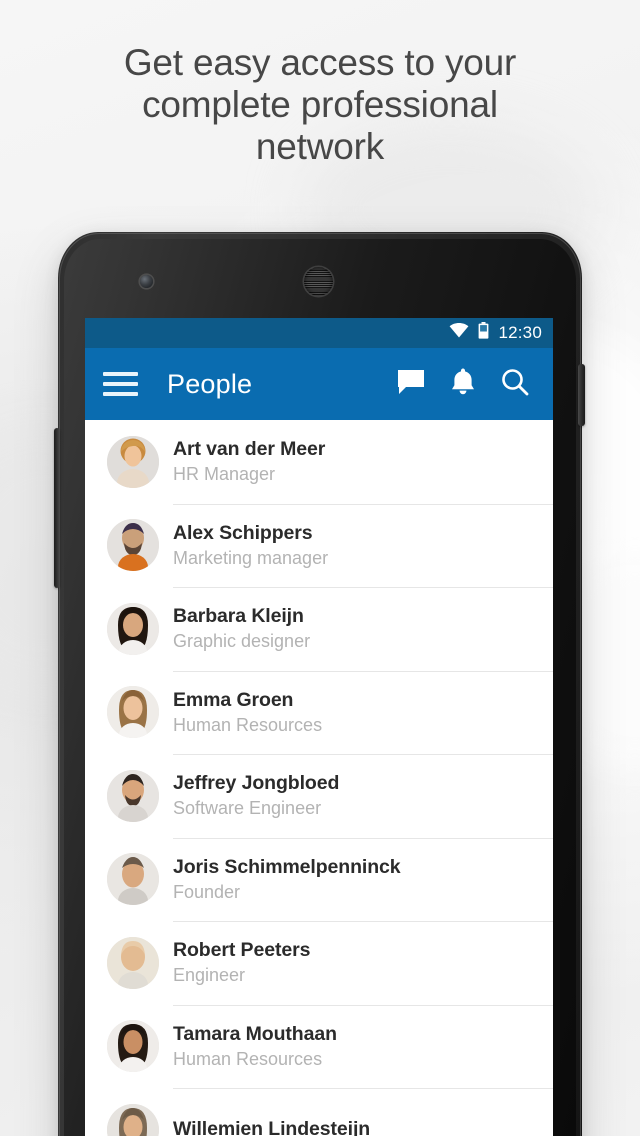  What do you see at coordinates (495, 333) in the screenshot?
I see `status-bar-icons: 12:30` at bounding box center [495, 333].